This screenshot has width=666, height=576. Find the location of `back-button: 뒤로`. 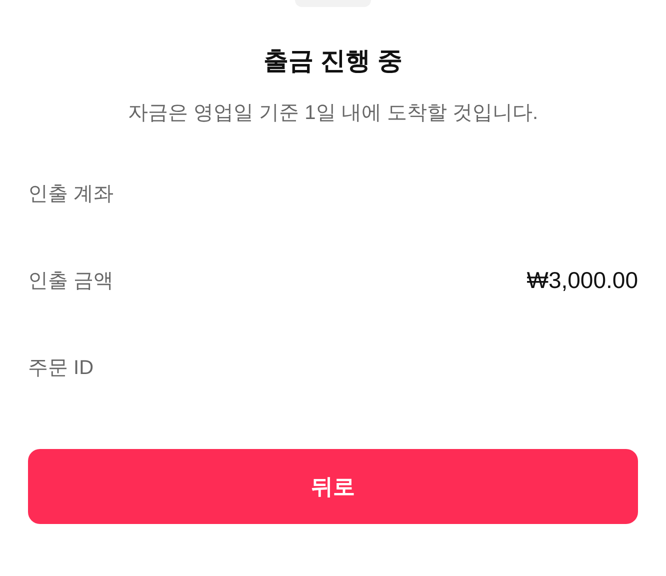

back-button: 뒤로 is located at coordinates (333, 486).